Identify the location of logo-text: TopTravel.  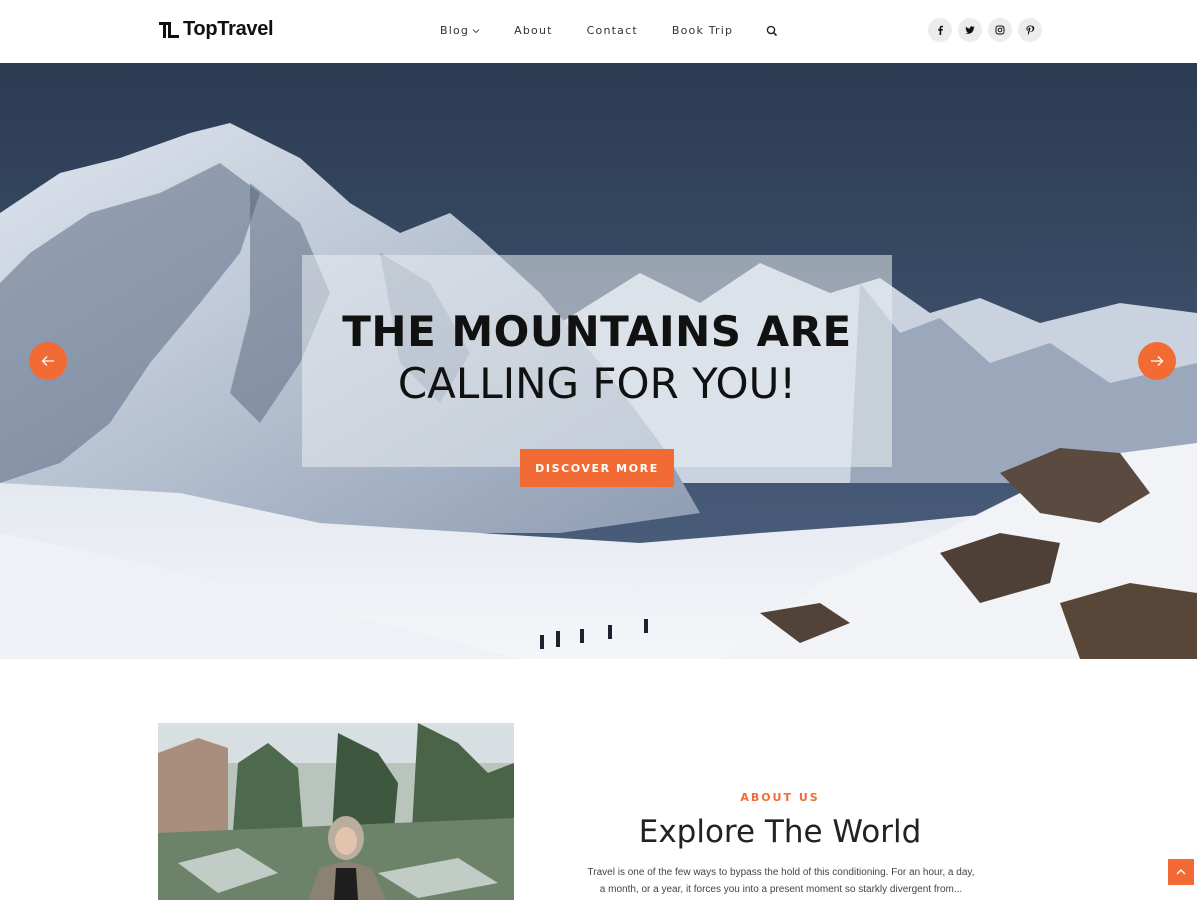
(228, 29).